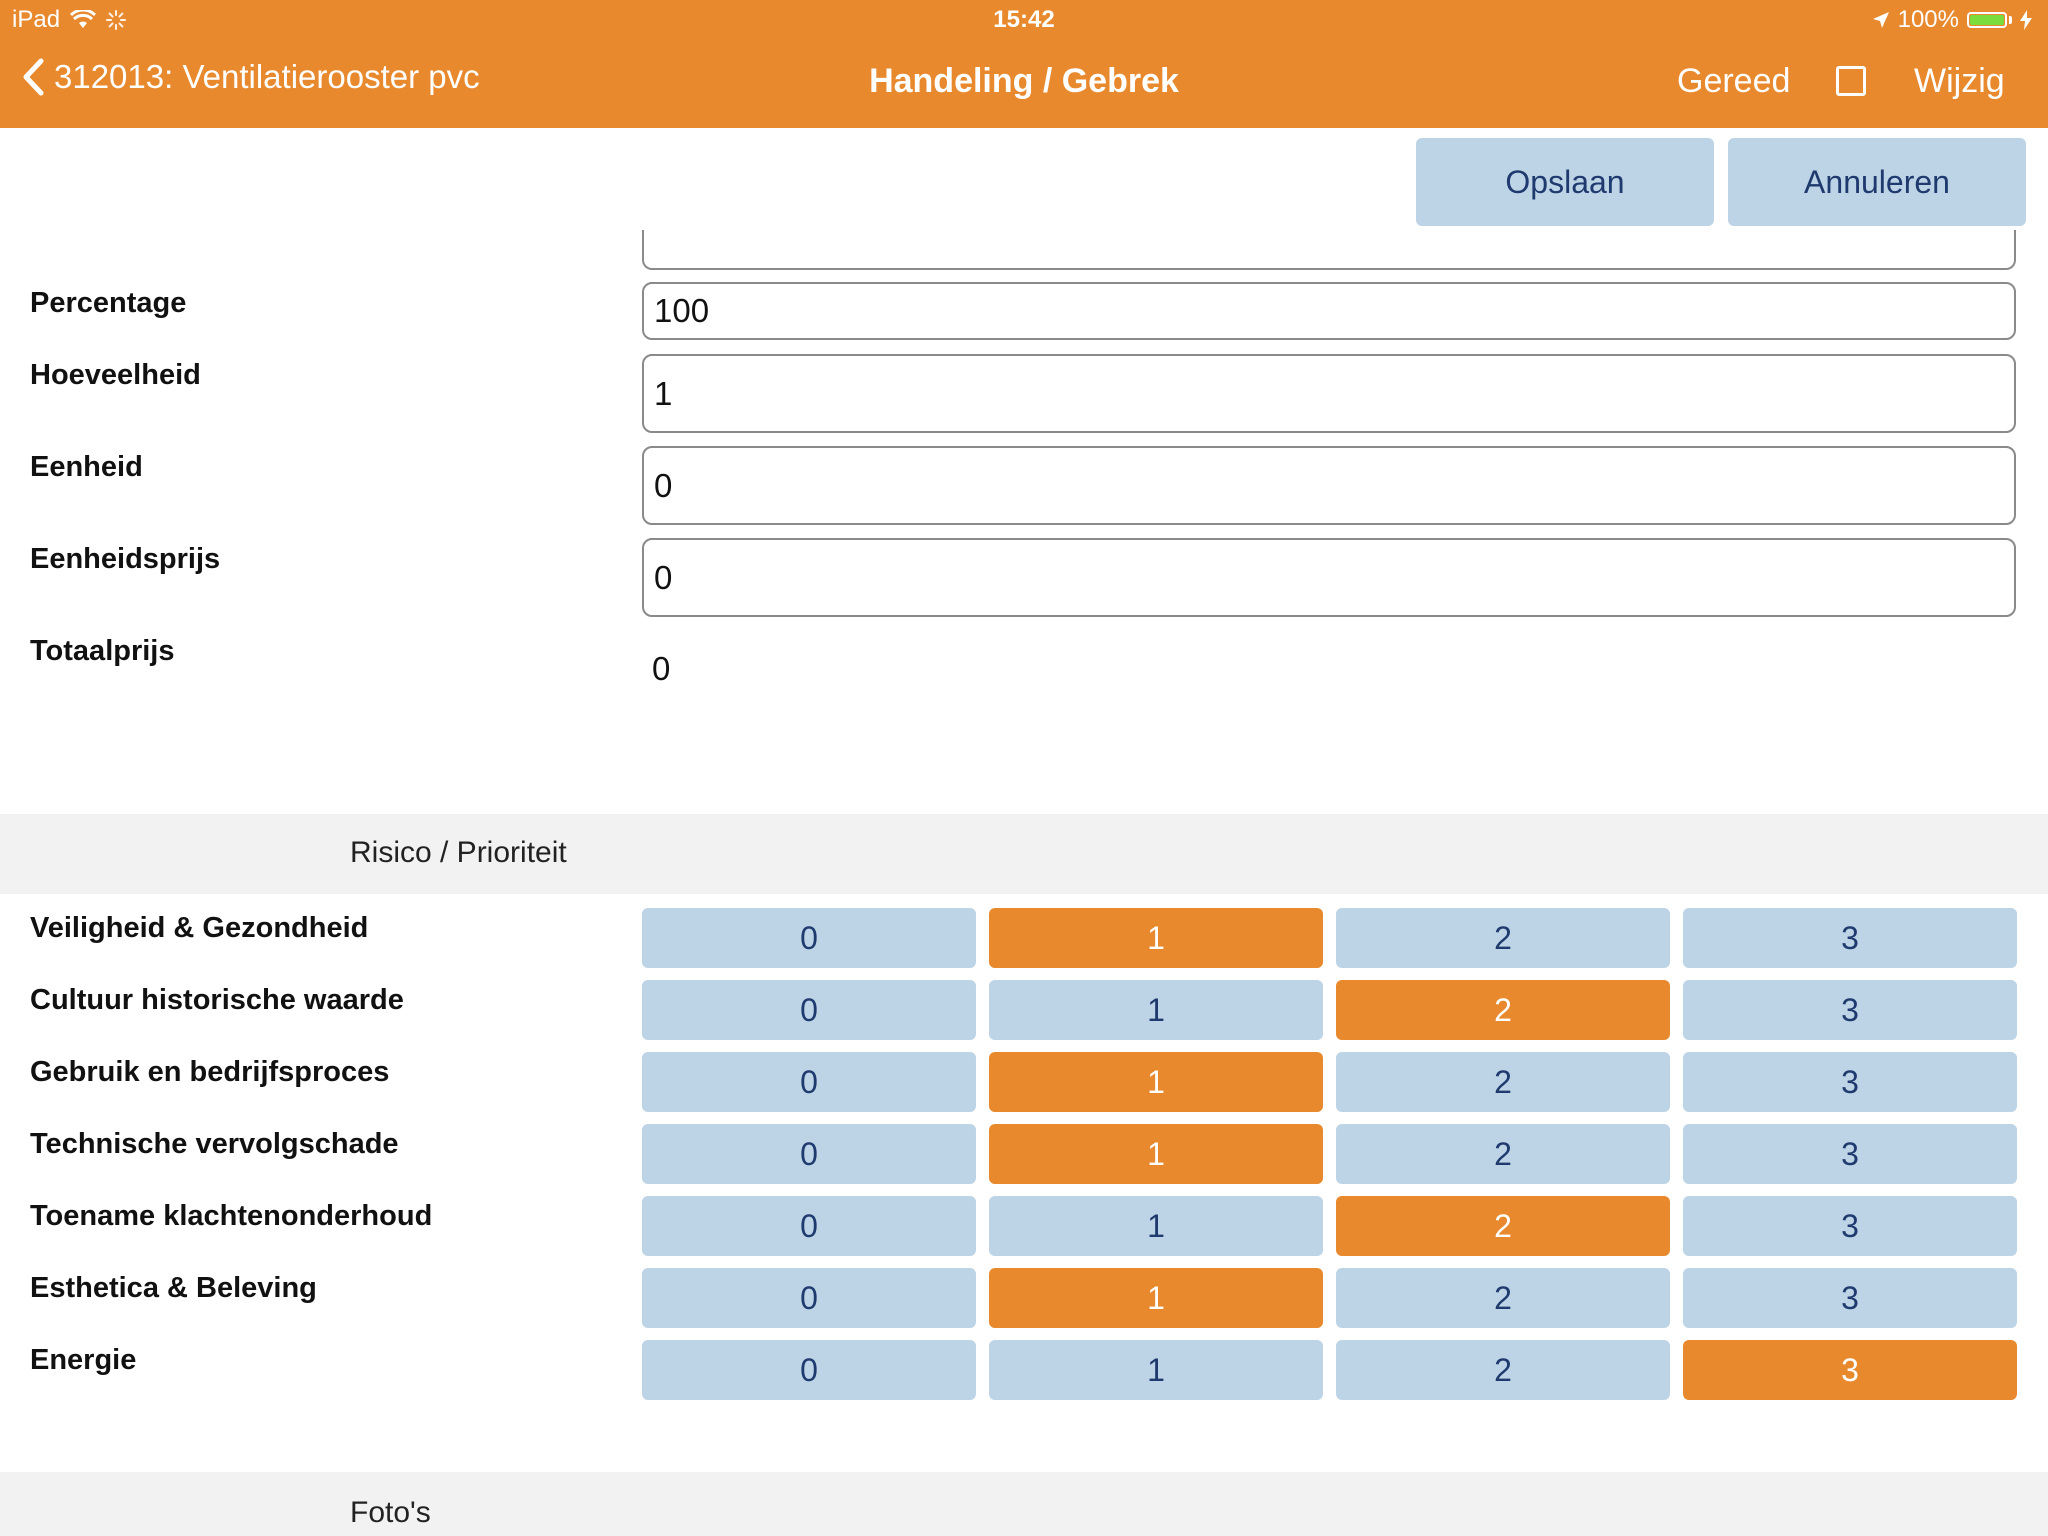 The image size is (2048, 1536). Describe the element at coordinates (1329, 577) in the screenshot. I see `unit-price-input` at that location.